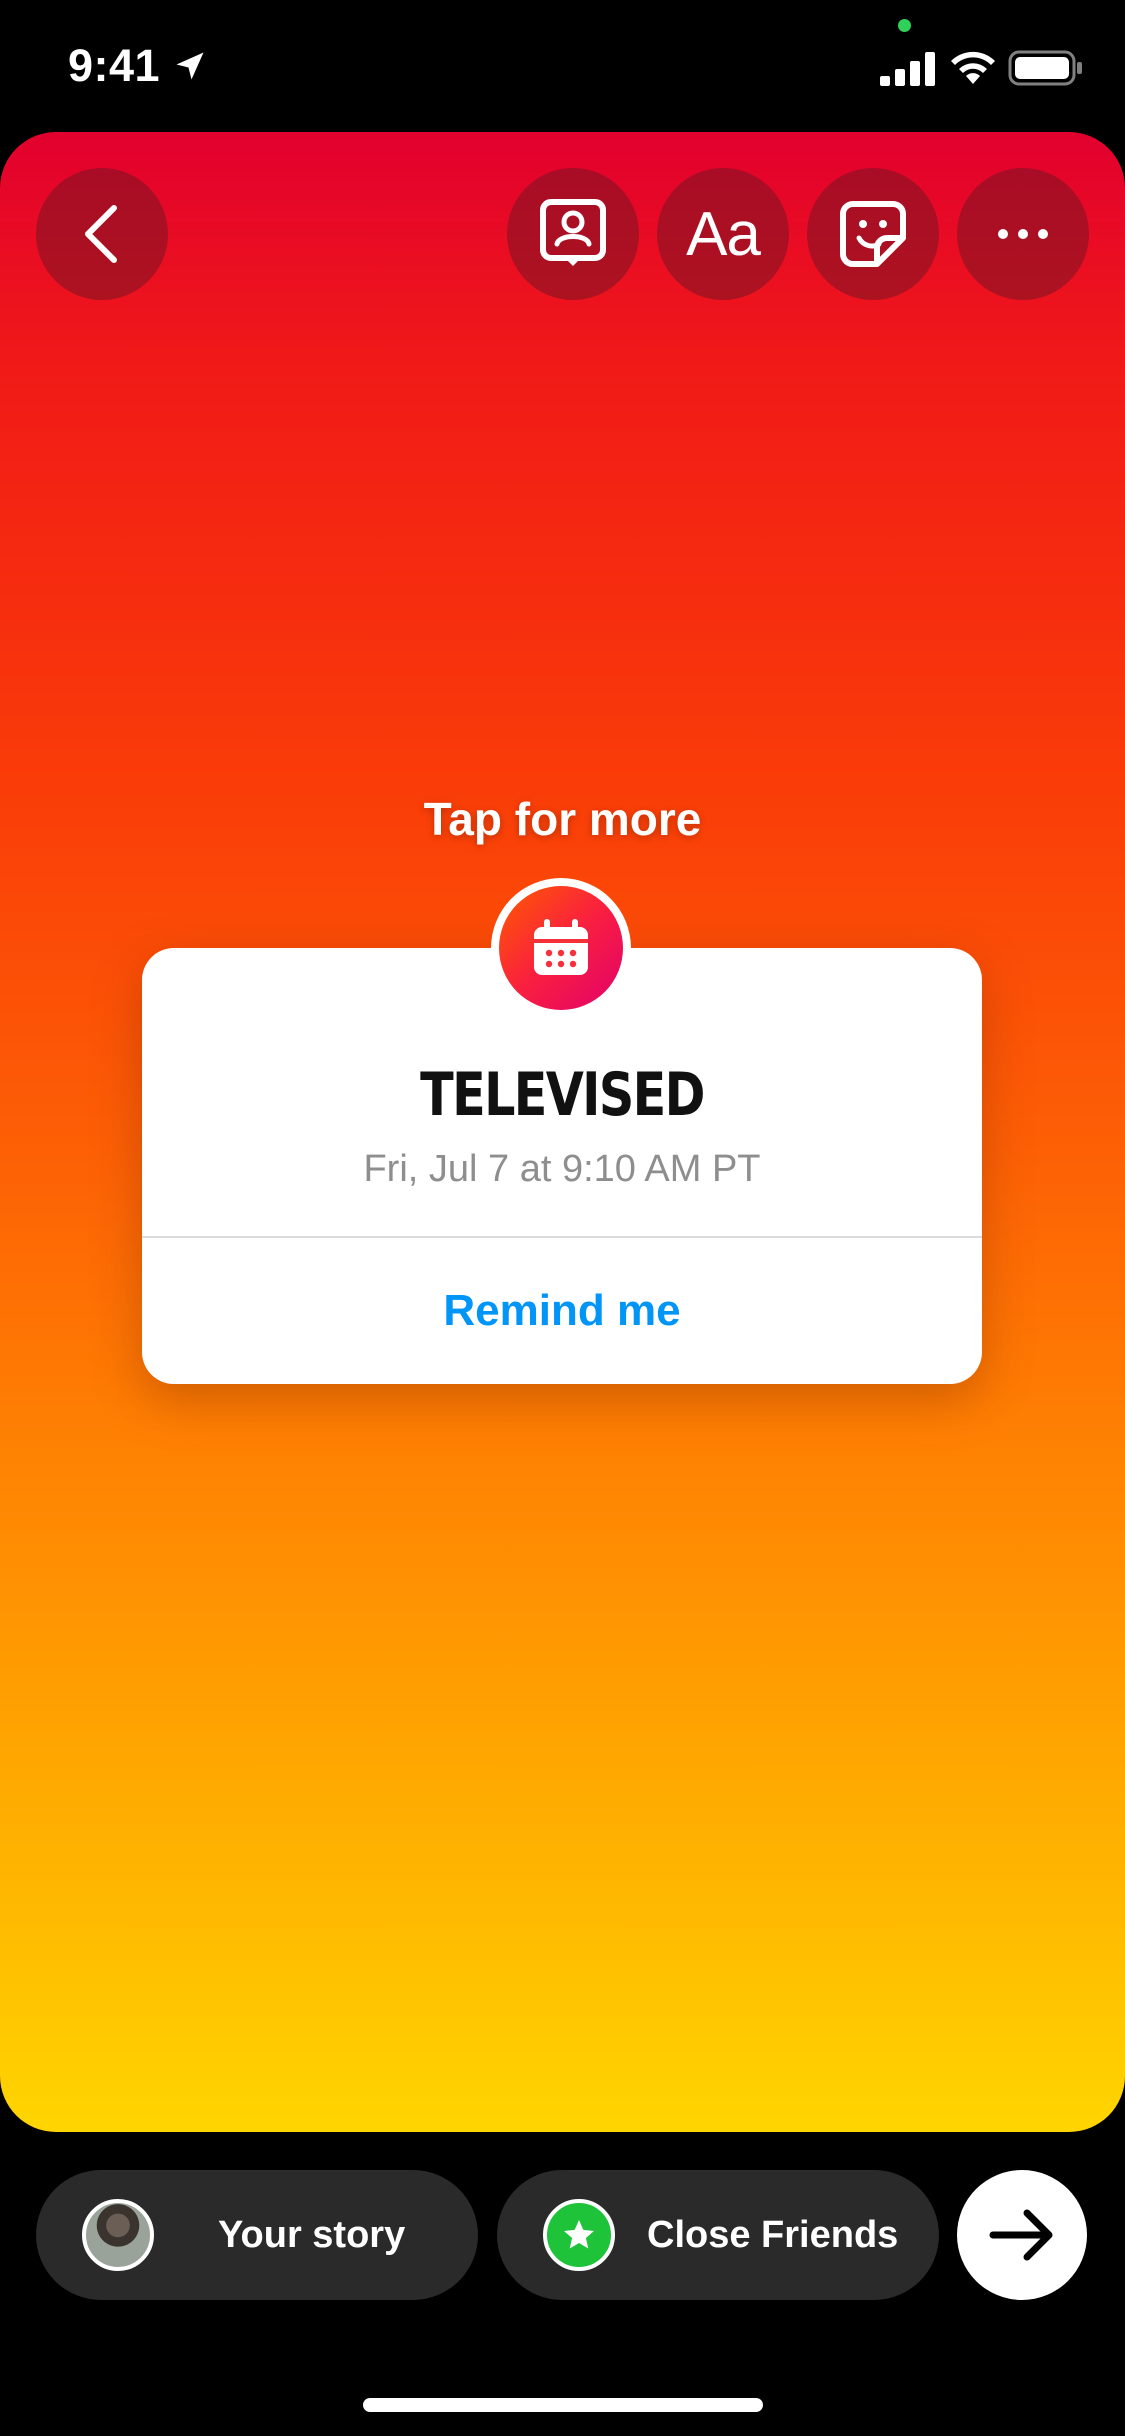 This screenshot has width=1125, height=2436. Describe the element at coordinates (562, 66) in the screenshot. I see `status-bar: 9:41` at that location.